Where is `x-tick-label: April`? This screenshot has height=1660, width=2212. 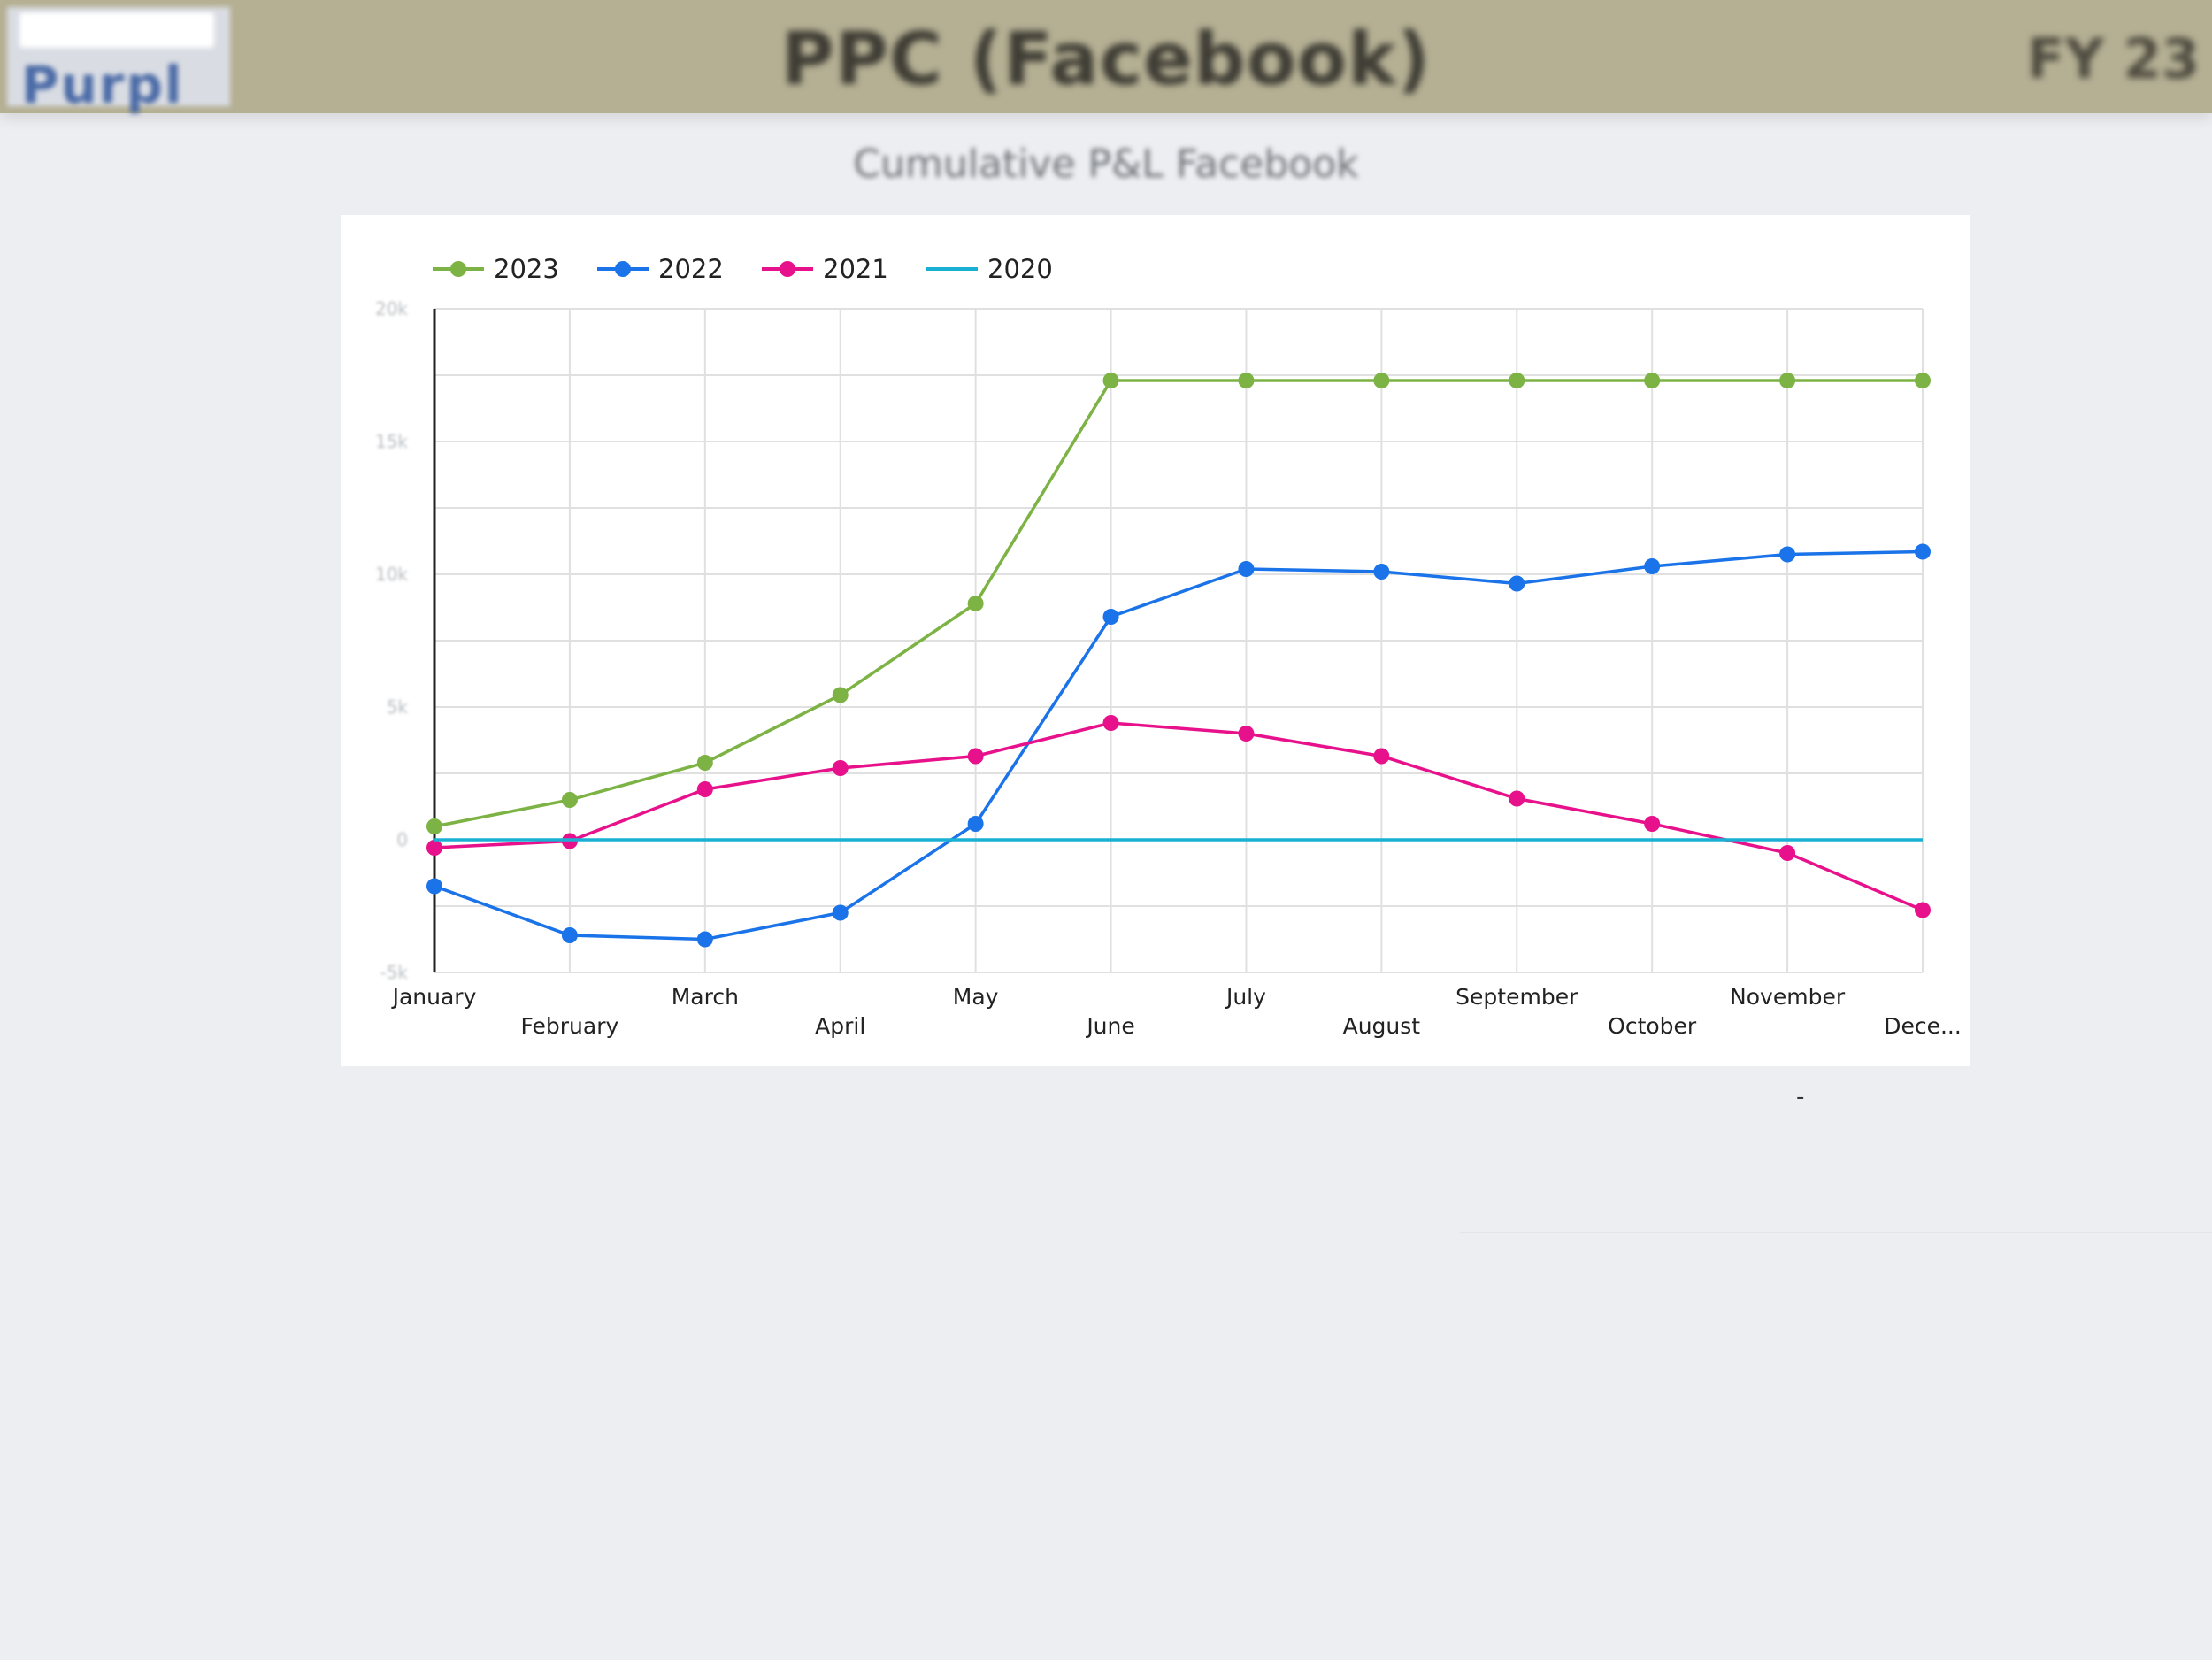 x-tick-label: April is located at coordinates (840, 1026).